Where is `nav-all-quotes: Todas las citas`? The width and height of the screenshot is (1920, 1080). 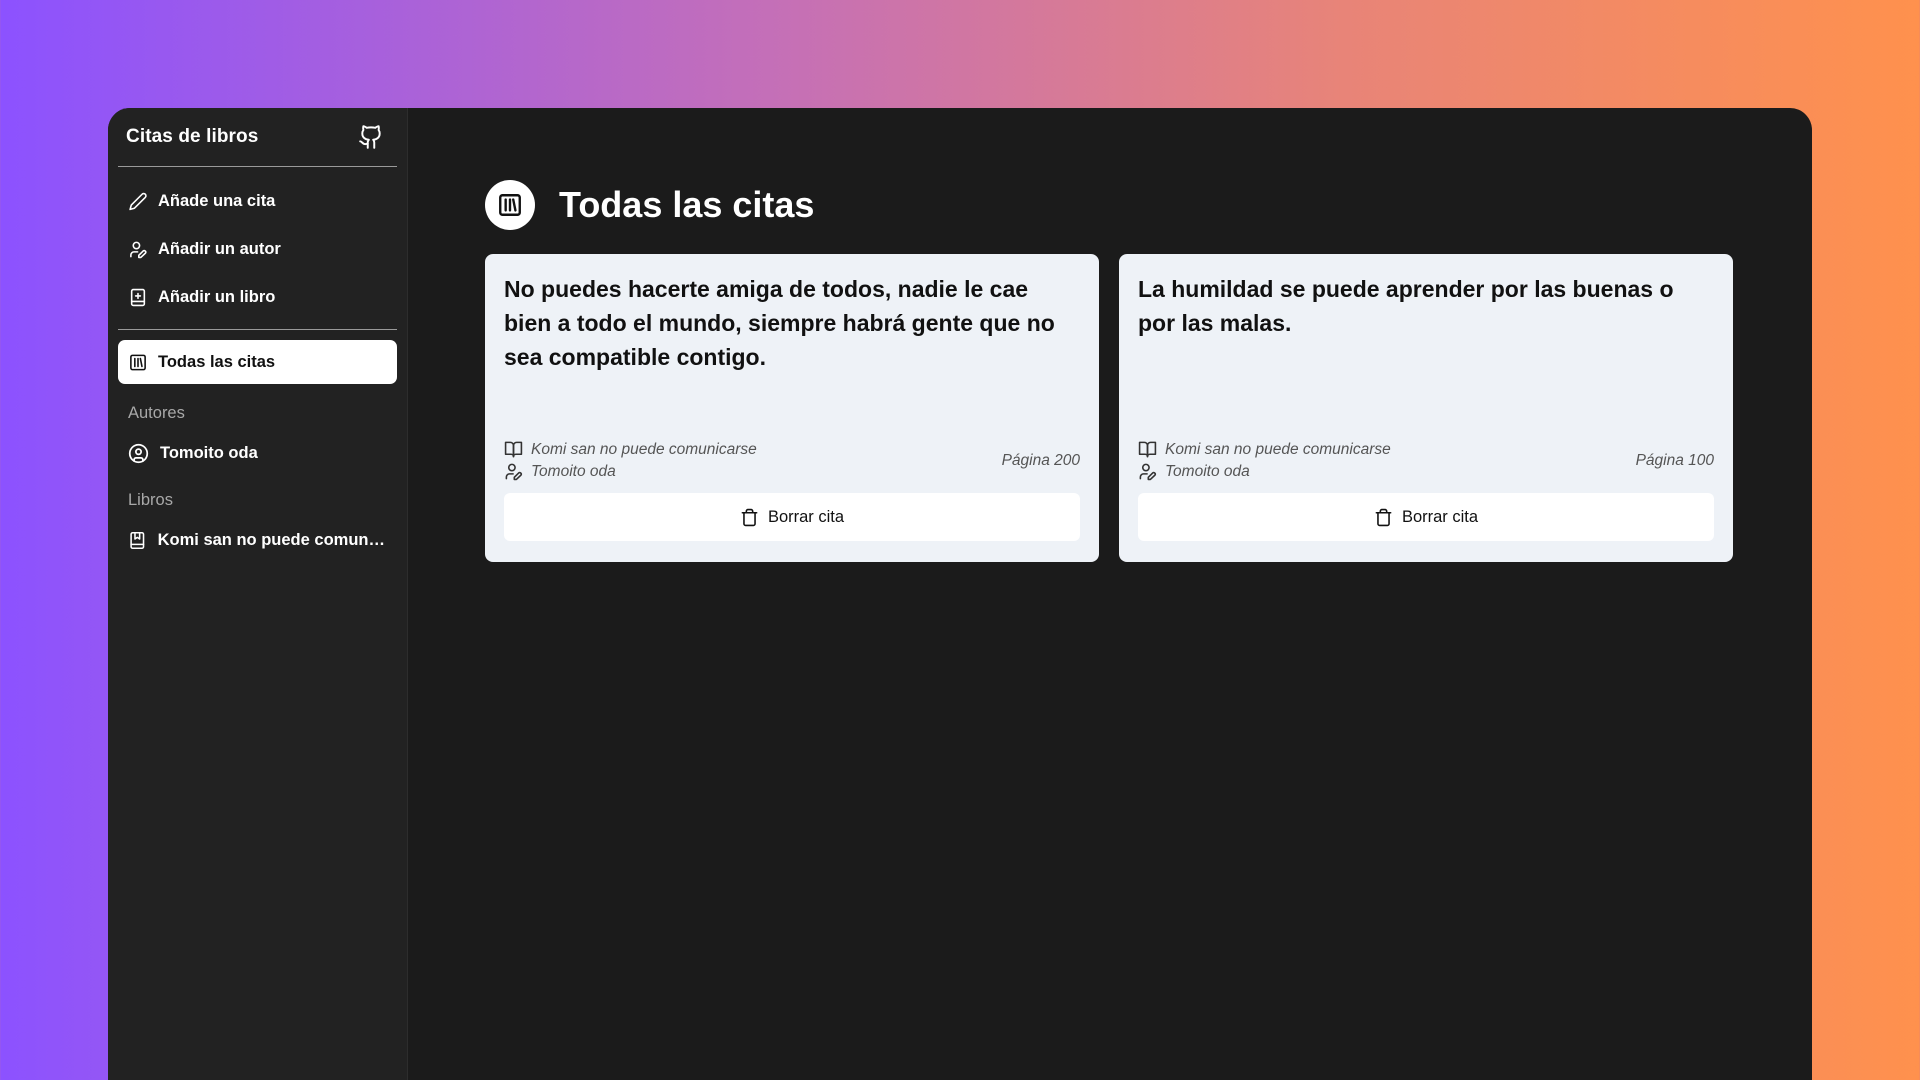
nav-all-quotes: Todas las citas is located at coordinates (257, 362).